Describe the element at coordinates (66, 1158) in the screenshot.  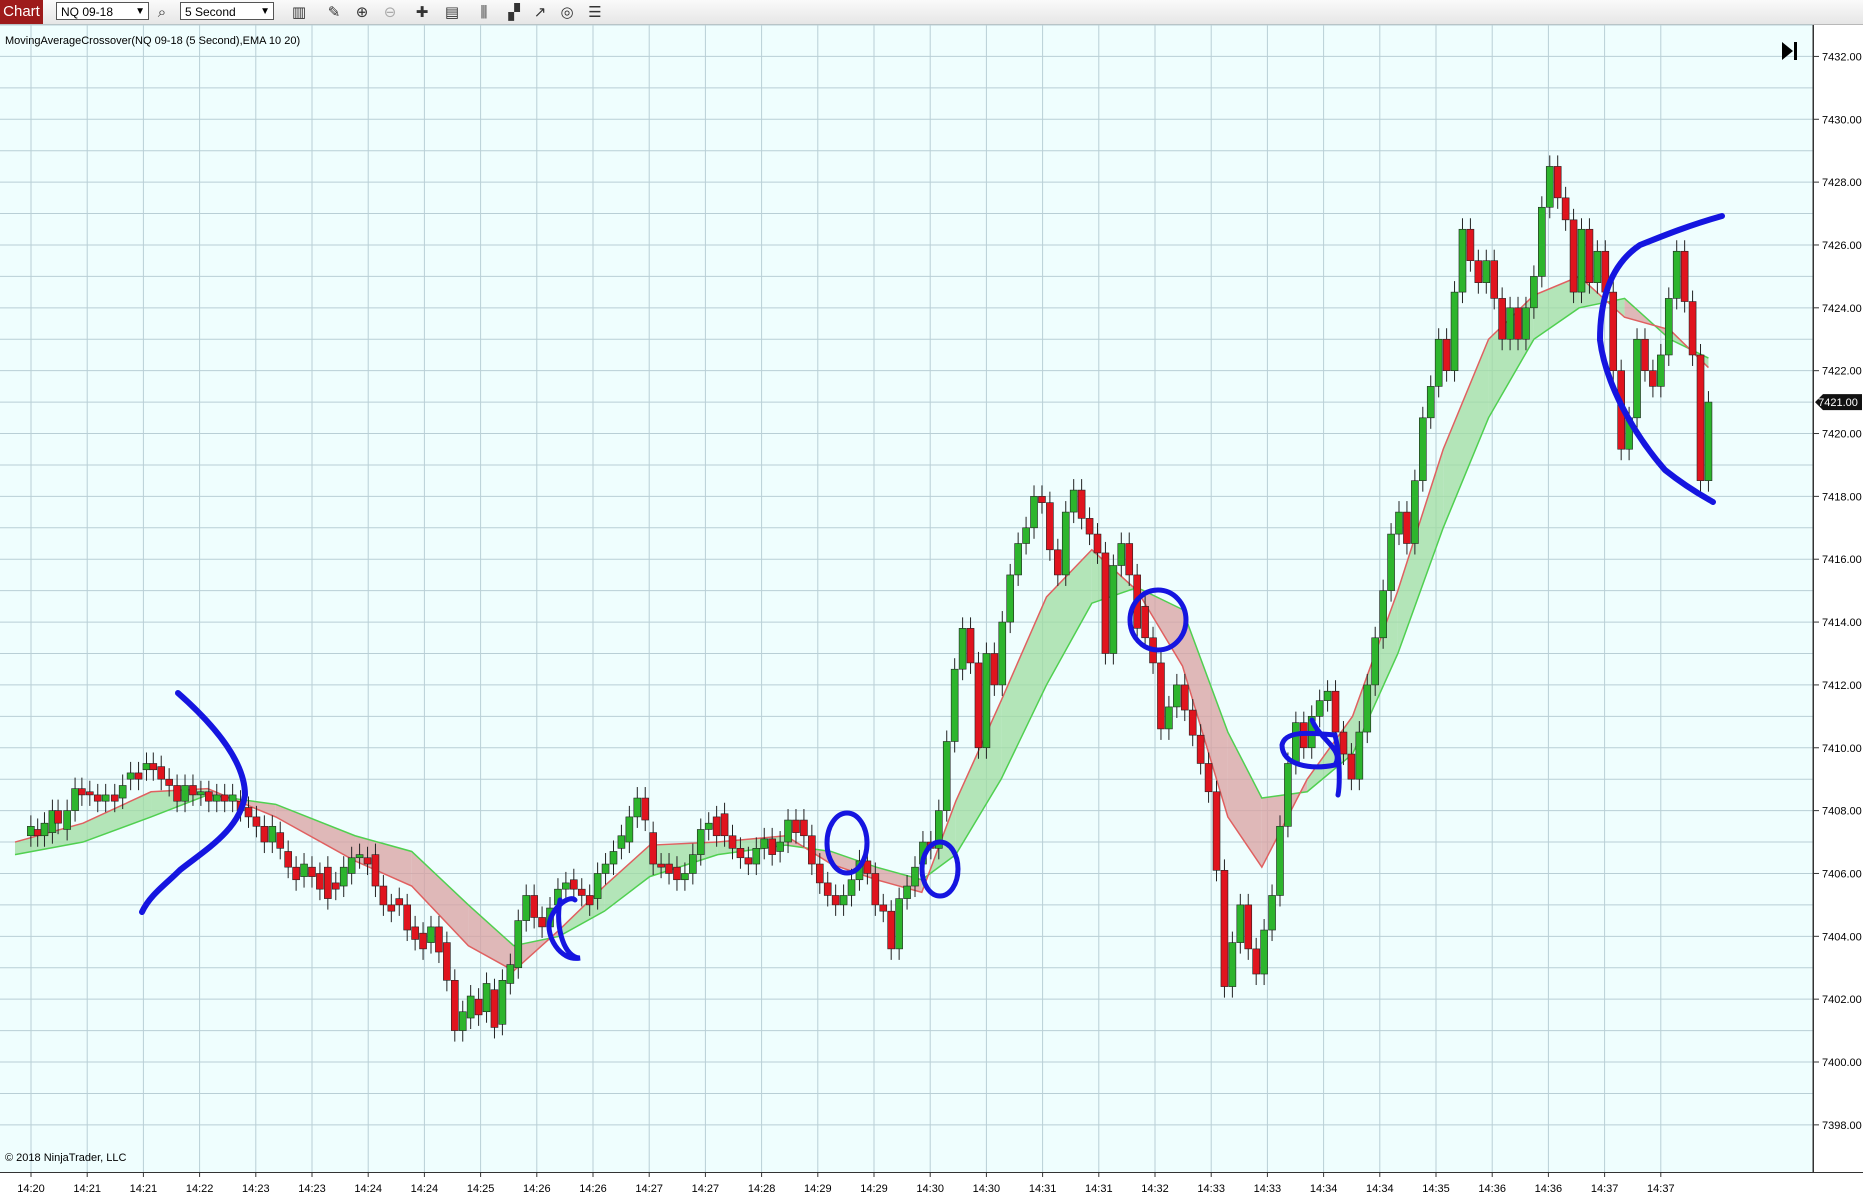
I see `copyright-text: © 2018 NinjaTrader, LLC` at that location.